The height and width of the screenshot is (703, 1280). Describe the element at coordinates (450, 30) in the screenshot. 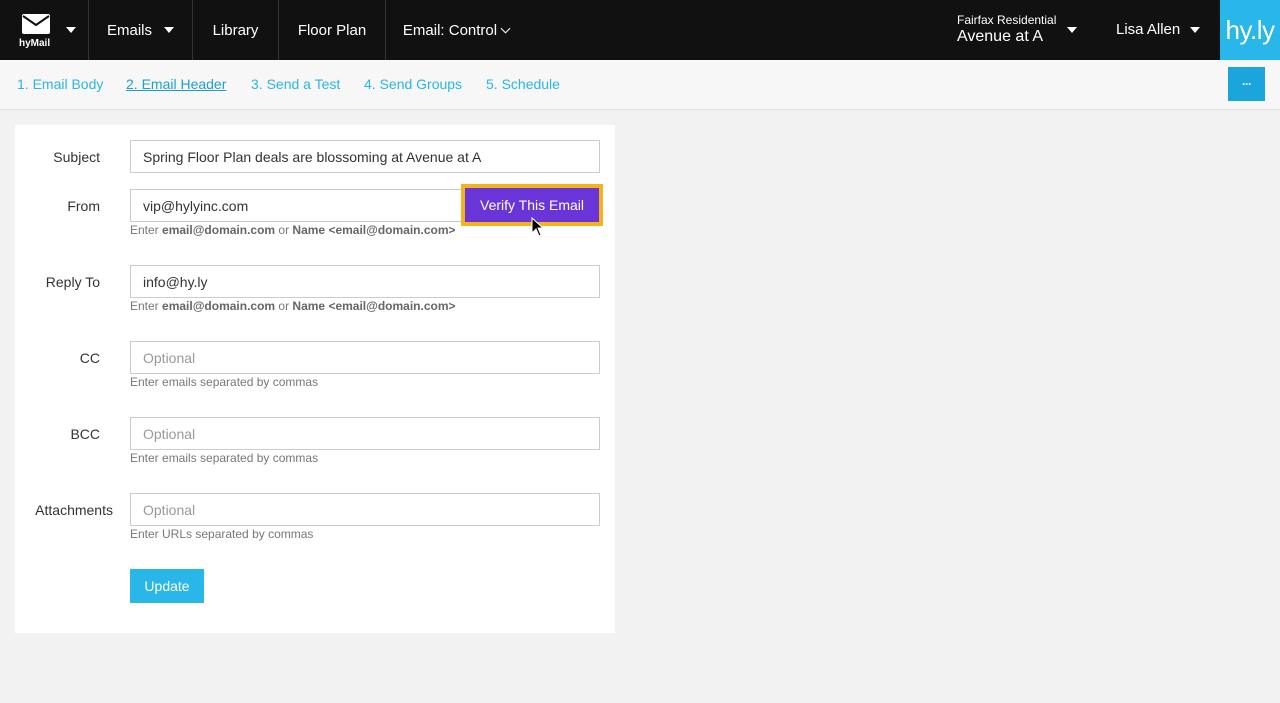

I see `nav-email-control-label: Email: Control` at that location.